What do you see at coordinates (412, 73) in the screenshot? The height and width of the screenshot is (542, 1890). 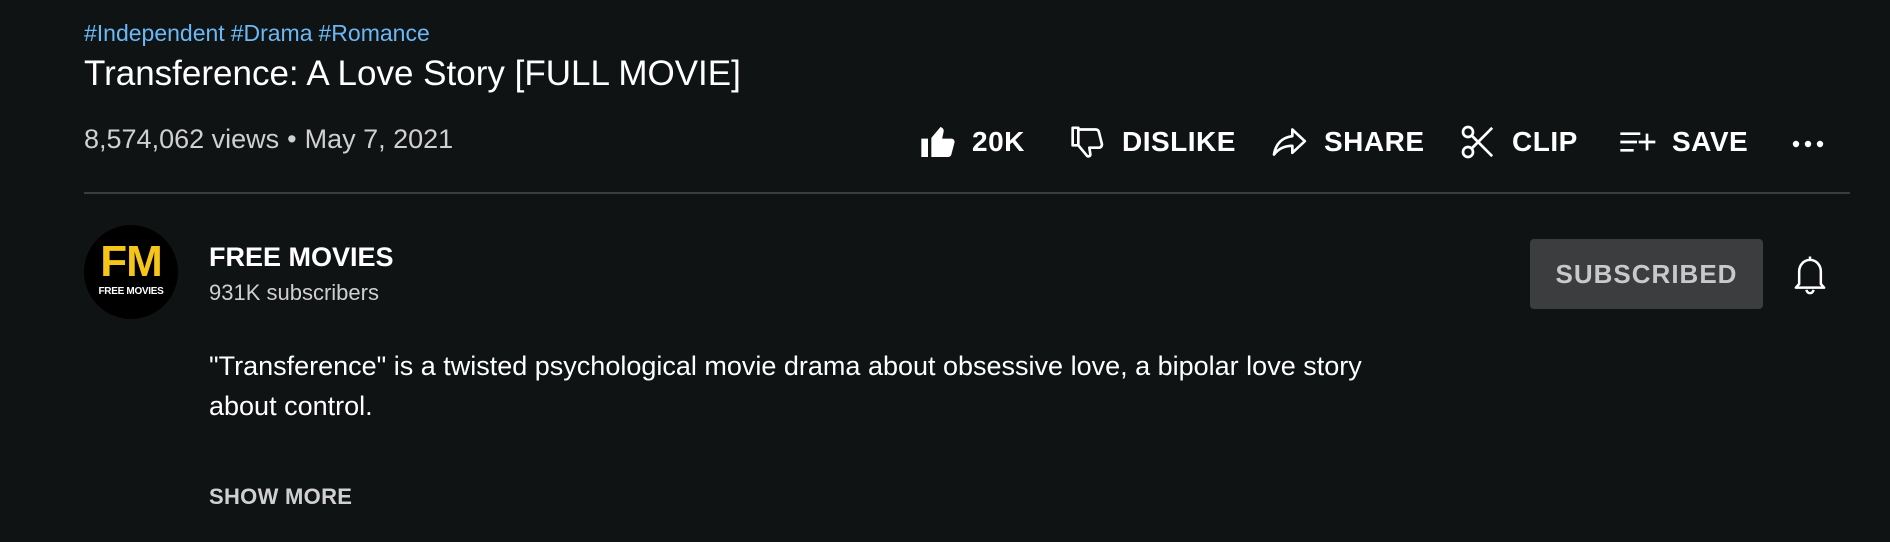 I see `video-title: Transference: A Love Story [FULL MOVIE]` at bounding box center [412, 73].